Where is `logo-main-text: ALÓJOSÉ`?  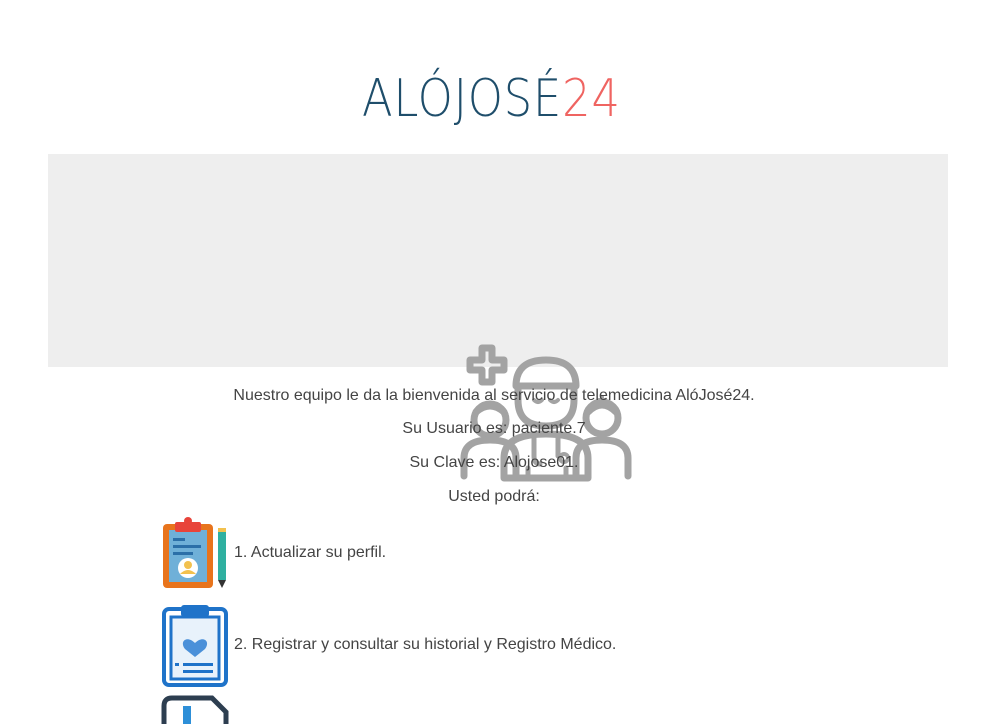
logo-main-text: ALÓJOSÉ is located at coordinates (462, 99).